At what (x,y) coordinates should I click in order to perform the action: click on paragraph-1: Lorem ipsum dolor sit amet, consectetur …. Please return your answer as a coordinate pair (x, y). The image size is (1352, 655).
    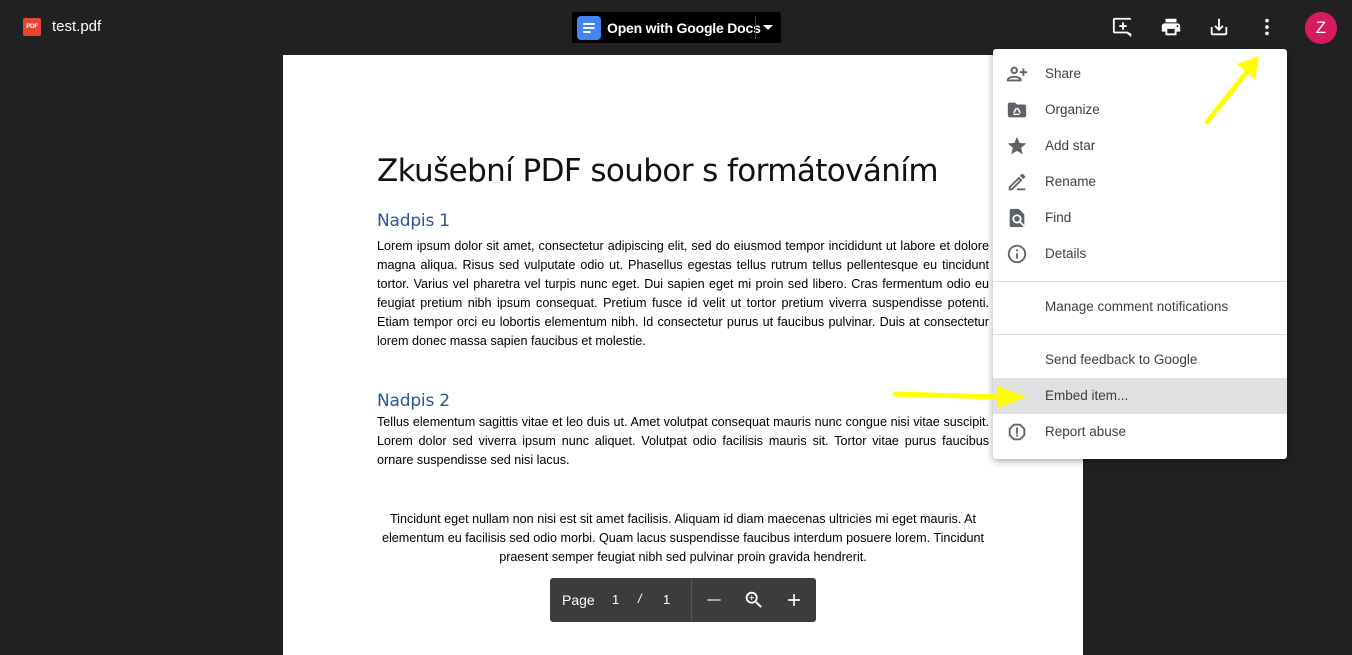
    Looking at the image, I should click on (683, 293).